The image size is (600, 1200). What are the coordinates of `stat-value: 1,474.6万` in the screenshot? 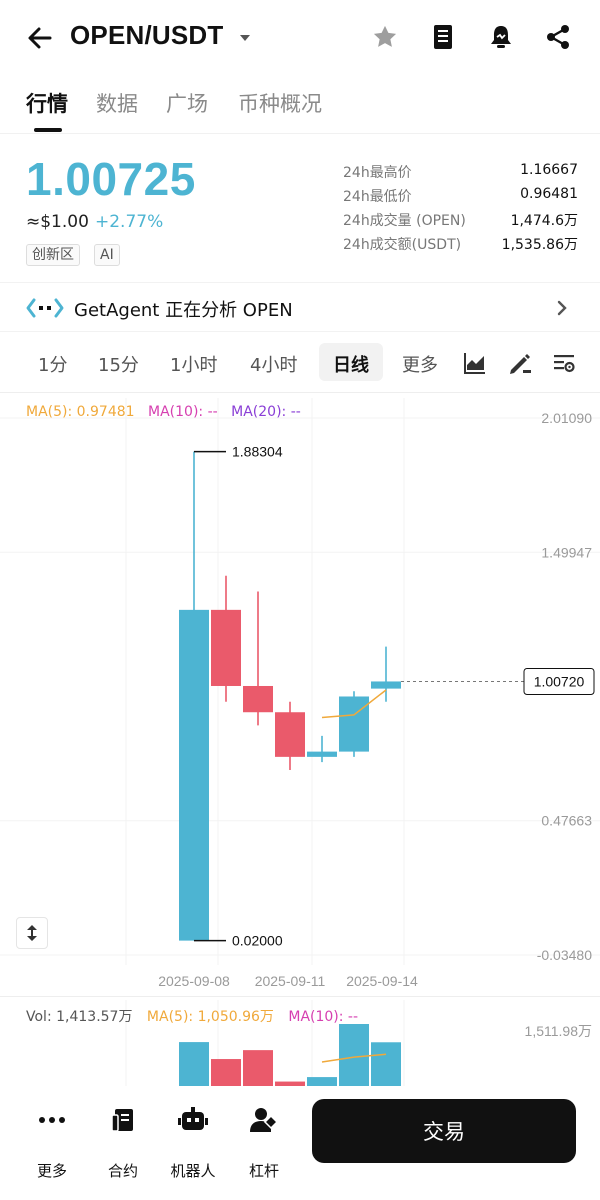 It's located at (544, 221).